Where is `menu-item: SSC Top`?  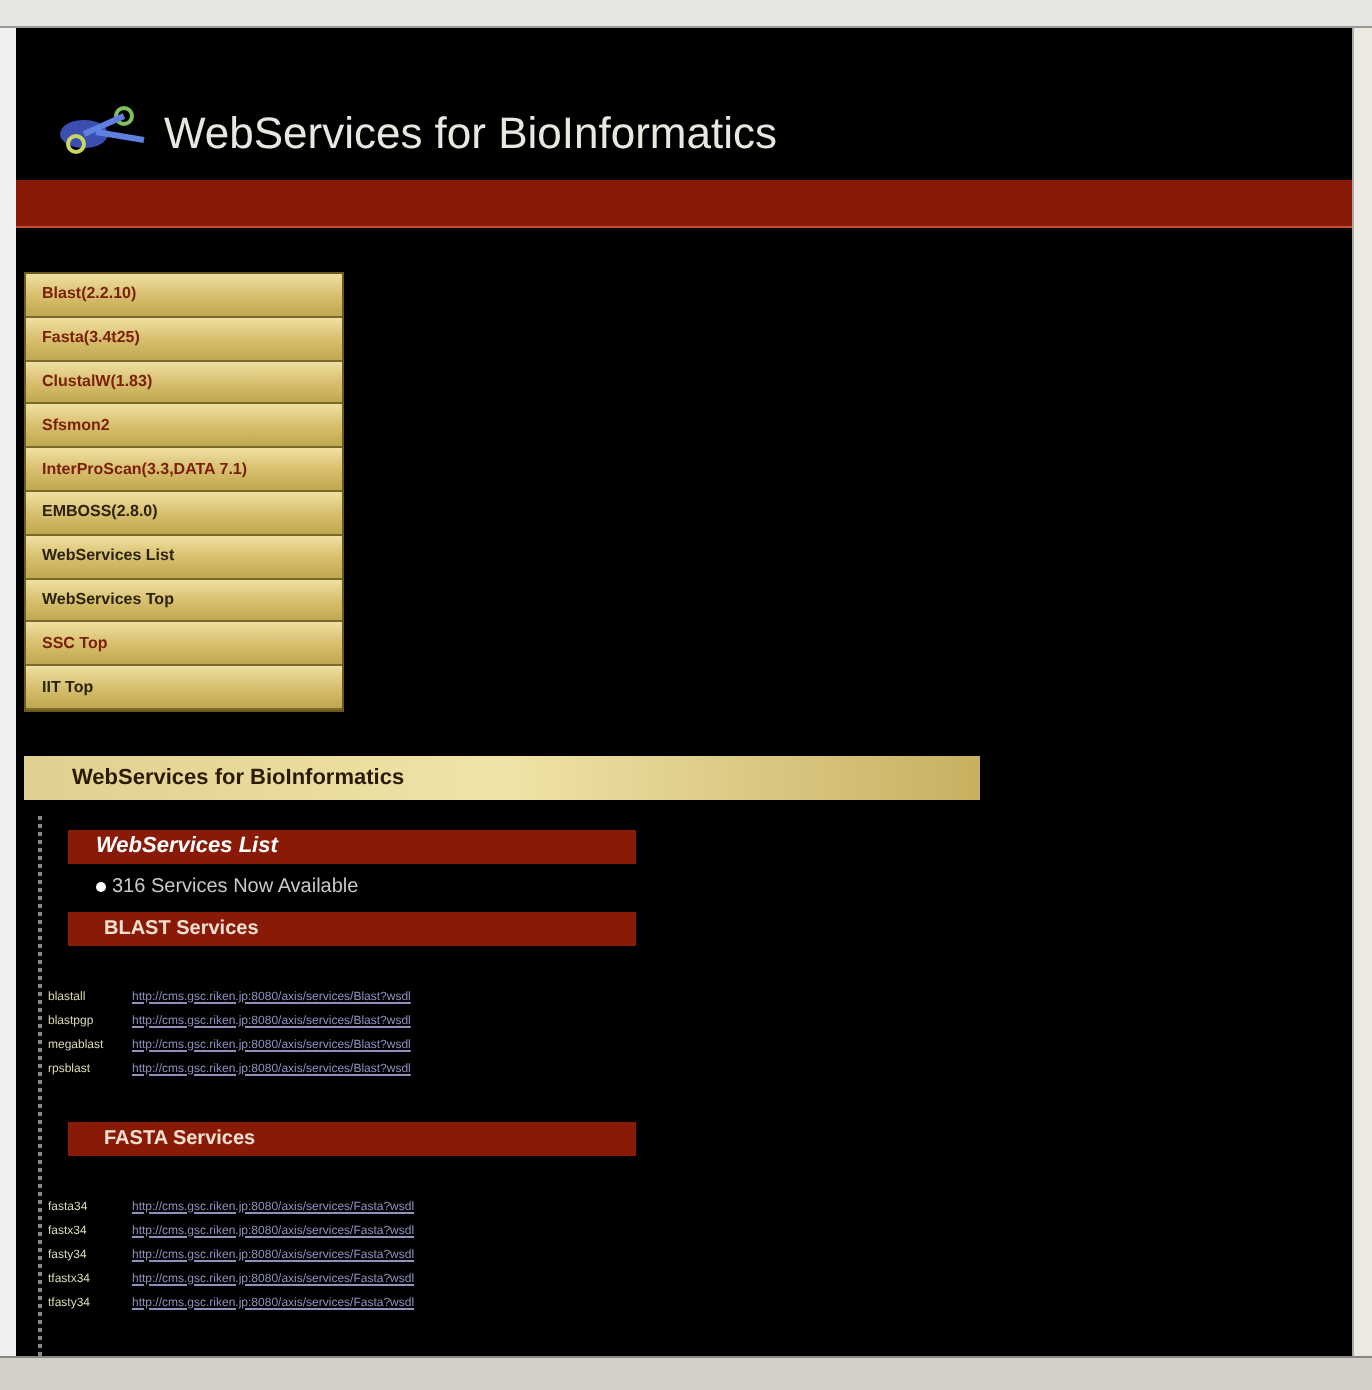
menu-item: SSC Top is located at coordinates (184, 644).